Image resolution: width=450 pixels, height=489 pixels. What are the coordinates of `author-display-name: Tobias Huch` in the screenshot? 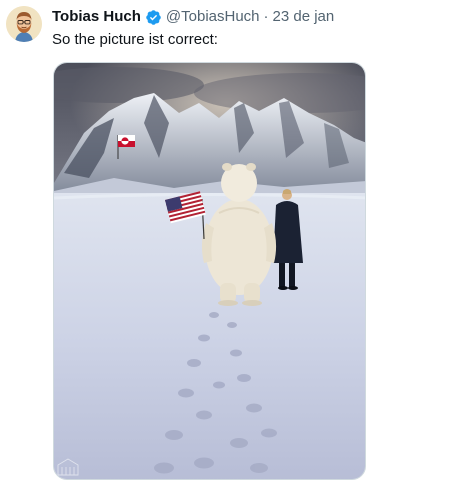 It's located at (96, 17).